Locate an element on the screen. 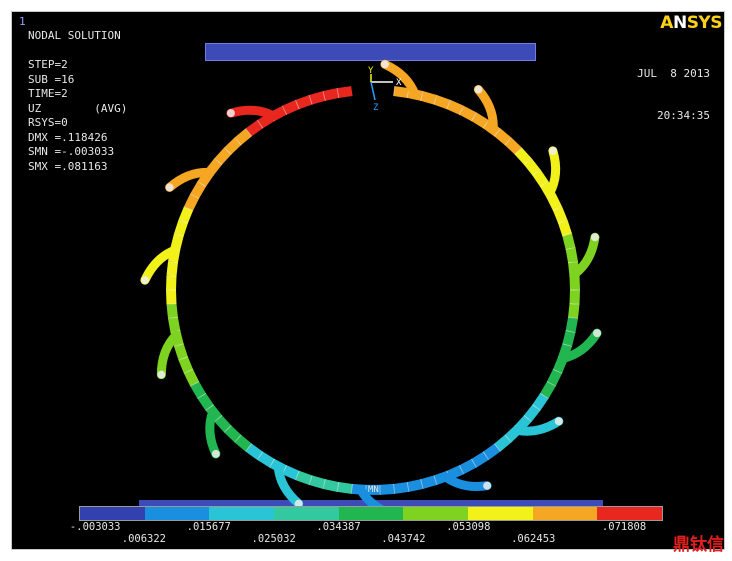  min-marker: MN is located at coordinates (373, 490).